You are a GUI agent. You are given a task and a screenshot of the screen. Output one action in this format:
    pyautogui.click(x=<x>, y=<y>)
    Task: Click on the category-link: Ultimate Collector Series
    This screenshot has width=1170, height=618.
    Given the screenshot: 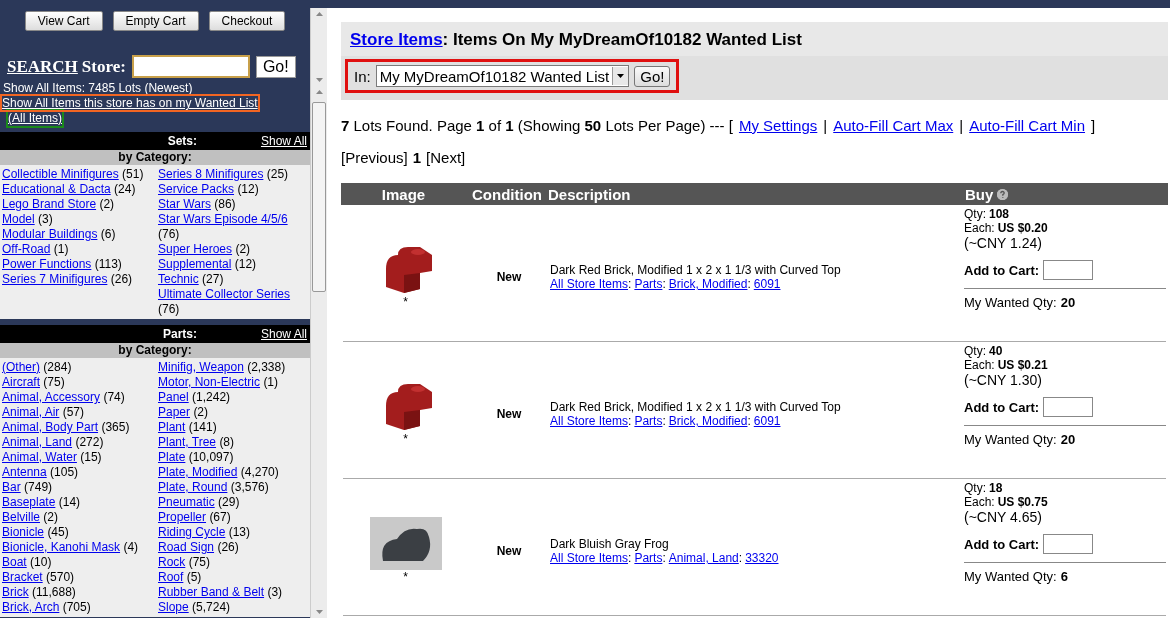 What is the action you would take?
    pyautogui.click(x=224, y=294)
    